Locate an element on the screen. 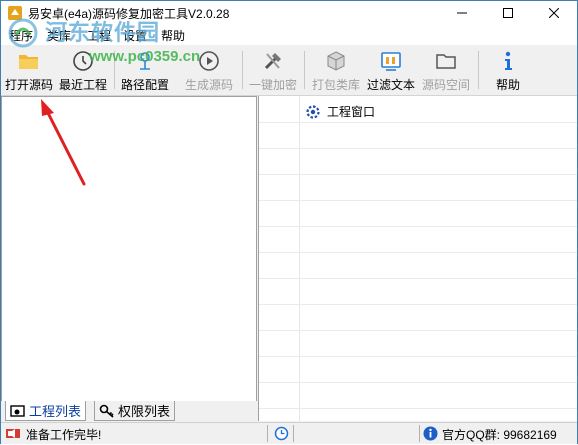 The height and width of the screenshot is (445, 578). path-config-label: 路径配置 is located at coordinates (144, 85).